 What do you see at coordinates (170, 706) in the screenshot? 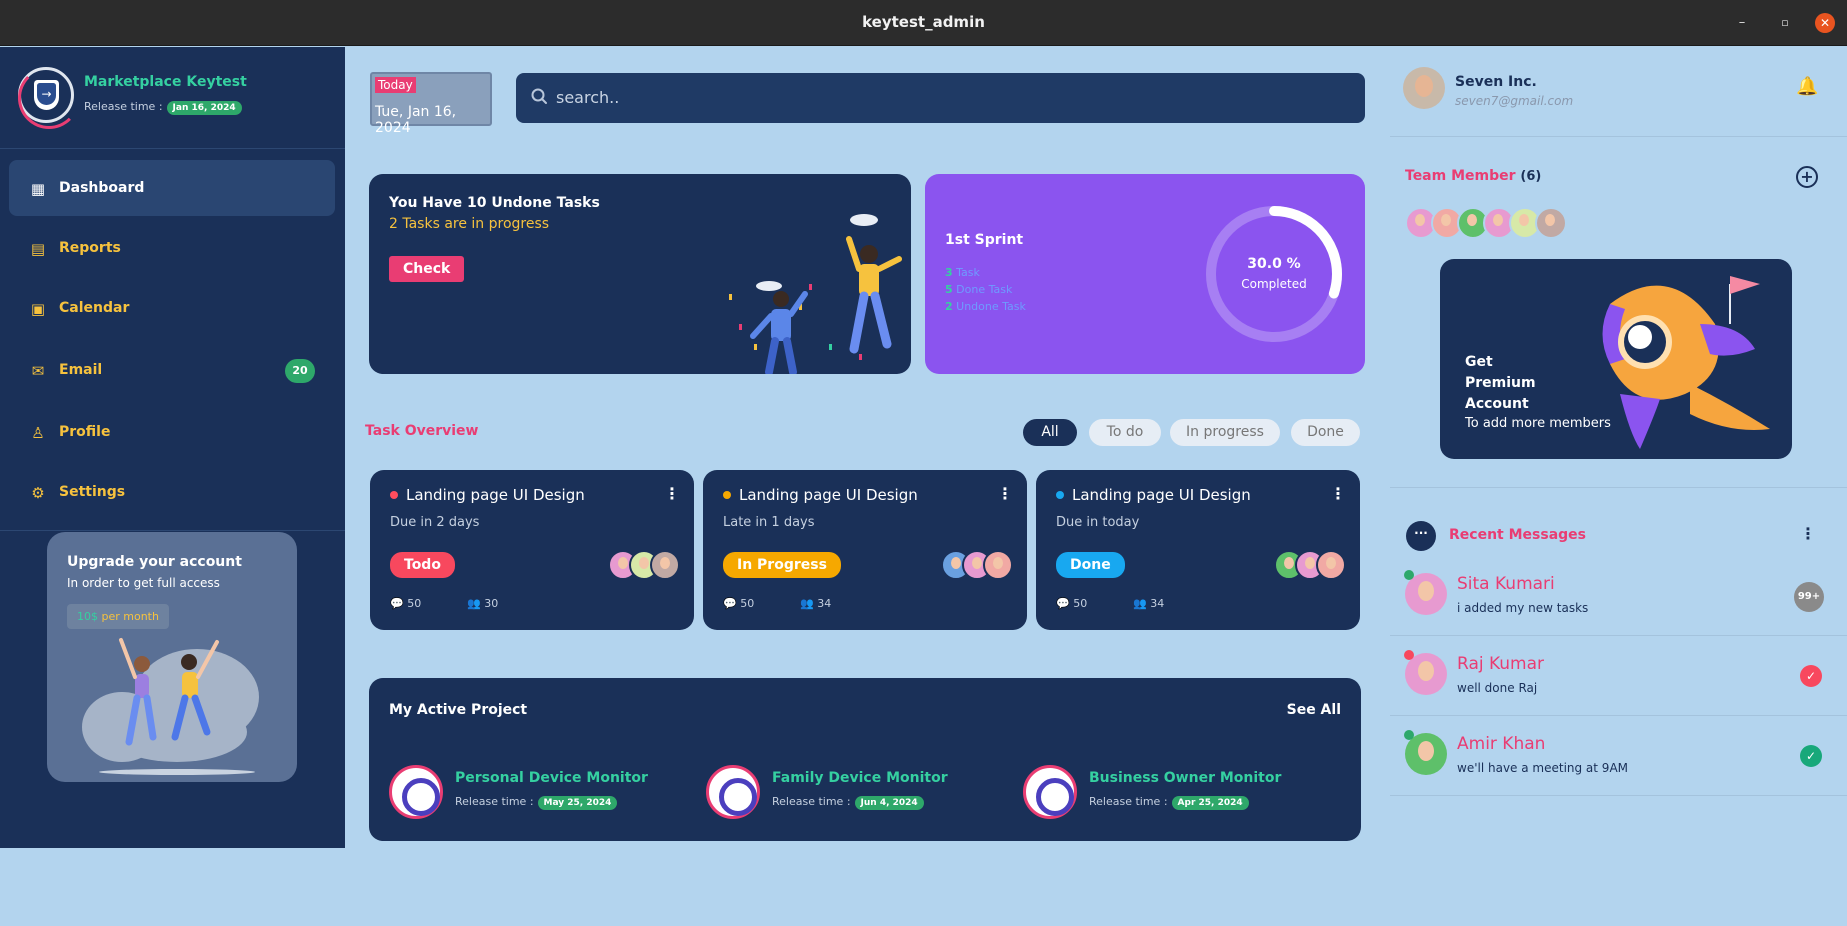
I see `upgrade-illustration` at bounding box center [170, 706].